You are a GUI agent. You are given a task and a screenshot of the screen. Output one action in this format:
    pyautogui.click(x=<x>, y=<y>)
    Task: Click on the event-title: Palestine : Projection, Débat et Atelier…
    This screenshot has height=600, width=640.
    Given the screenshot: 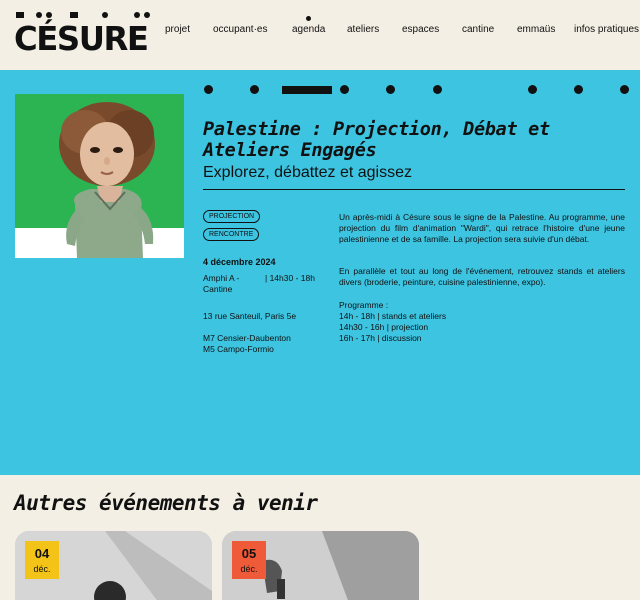 What is the action you would take?
    pyautogui.click(x=376, y=140)
    